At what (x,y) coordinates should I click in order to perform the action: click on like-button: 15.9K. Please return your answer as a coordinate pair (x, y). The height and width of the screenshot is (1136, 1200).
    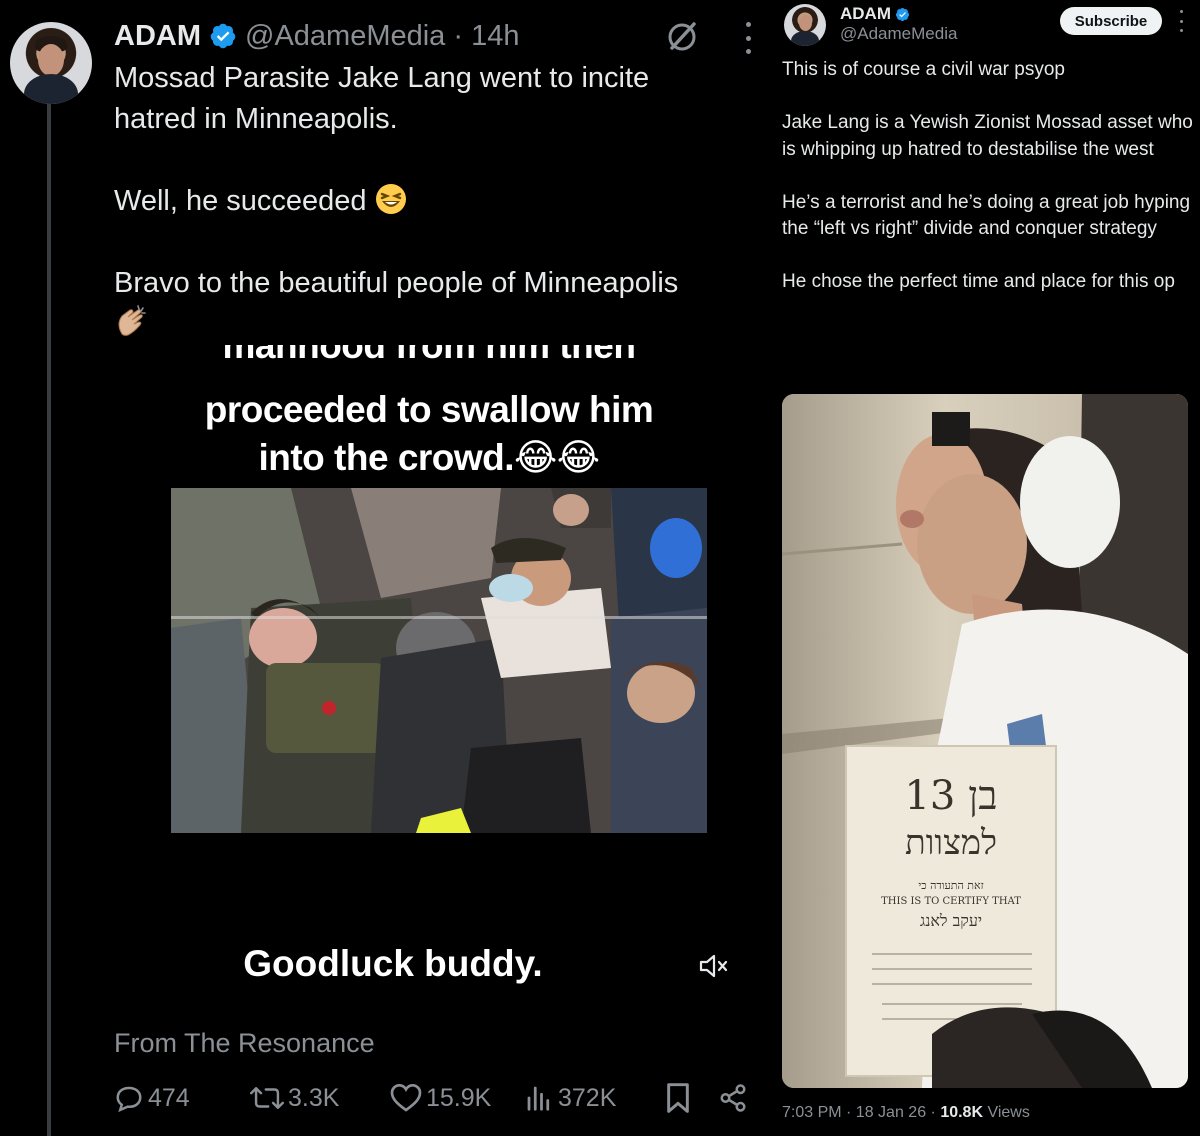
    Looking at the image, I should click on (440, 1098).